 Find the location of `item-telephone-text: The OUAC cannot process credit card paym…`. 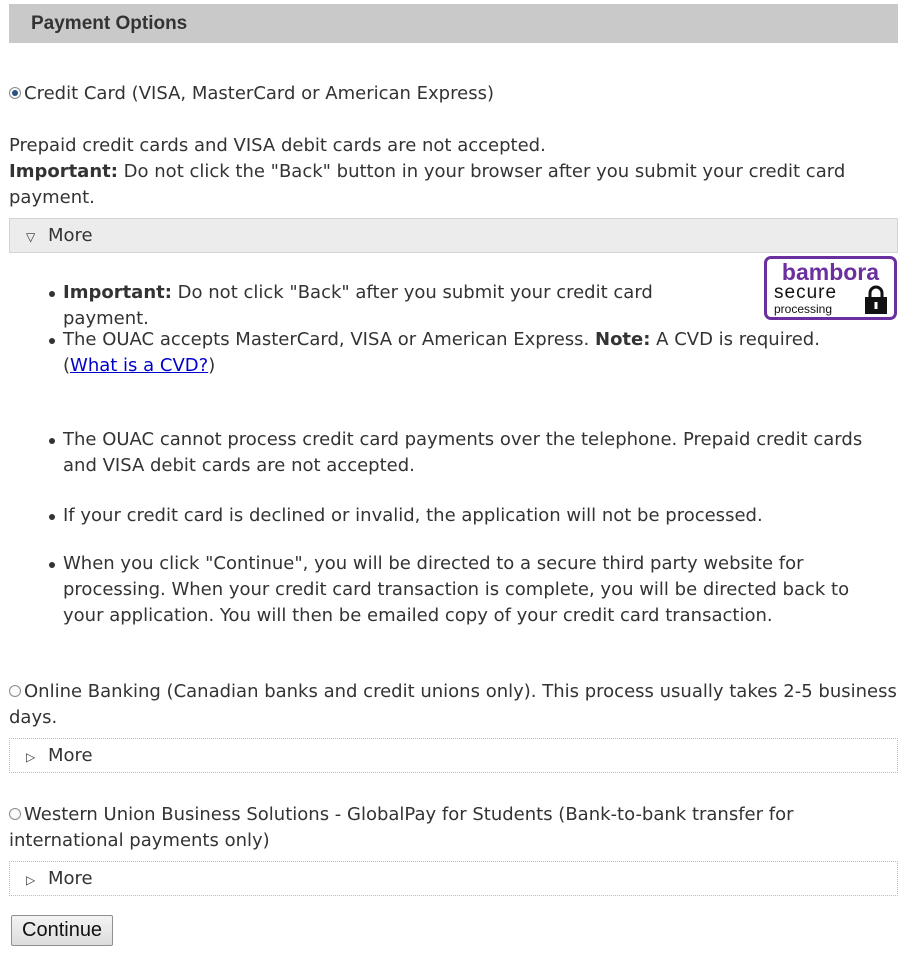

item-telephone-text: The OUAC cannot process credit card paym… is located at coordinates (463, 452).